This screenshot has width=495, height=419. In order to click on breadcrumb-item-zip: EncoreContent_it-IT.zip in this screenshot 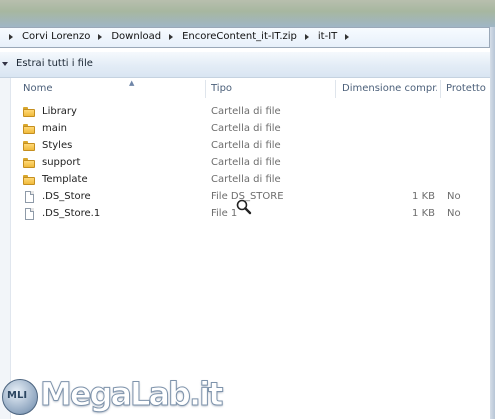, I will do `click(239, 36)`.